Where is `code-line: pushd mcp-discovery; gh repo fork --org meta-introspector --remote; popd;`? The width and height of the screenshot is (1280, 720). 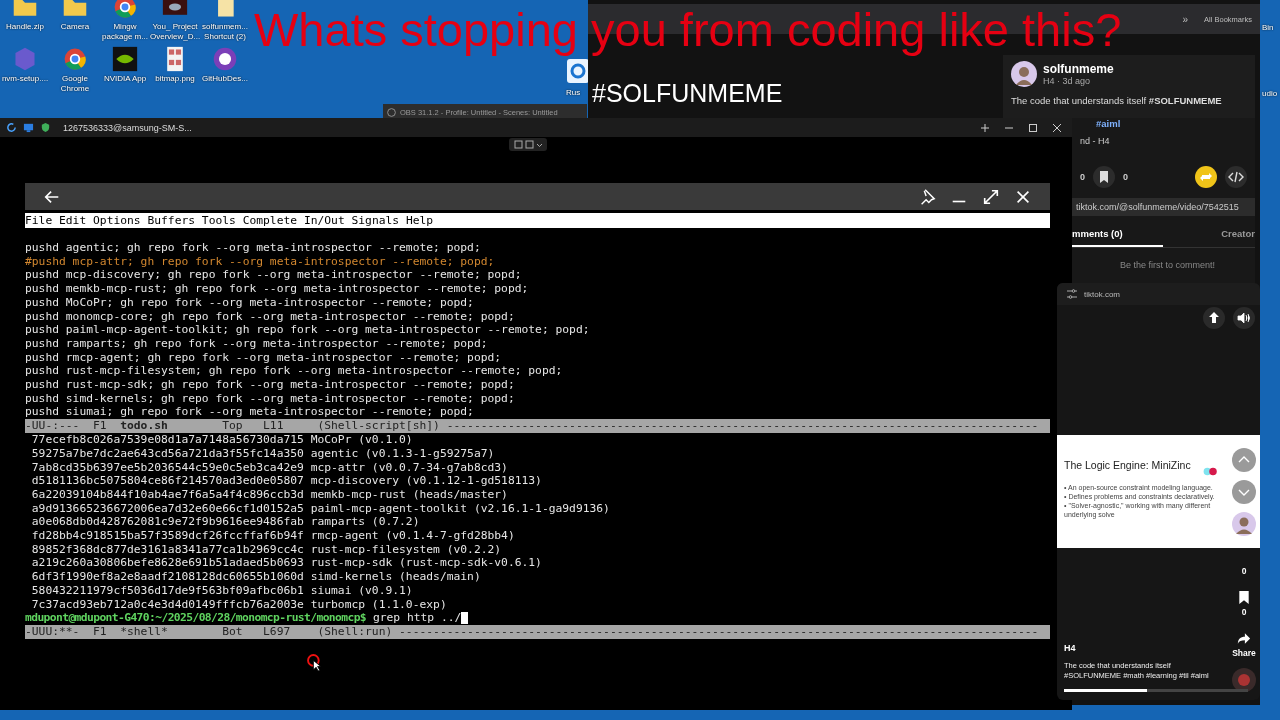 code-line: pushd mcp-discovery; gh repo fork --org meta-introspector --remote; popd; is located at coordinates (274, 275).